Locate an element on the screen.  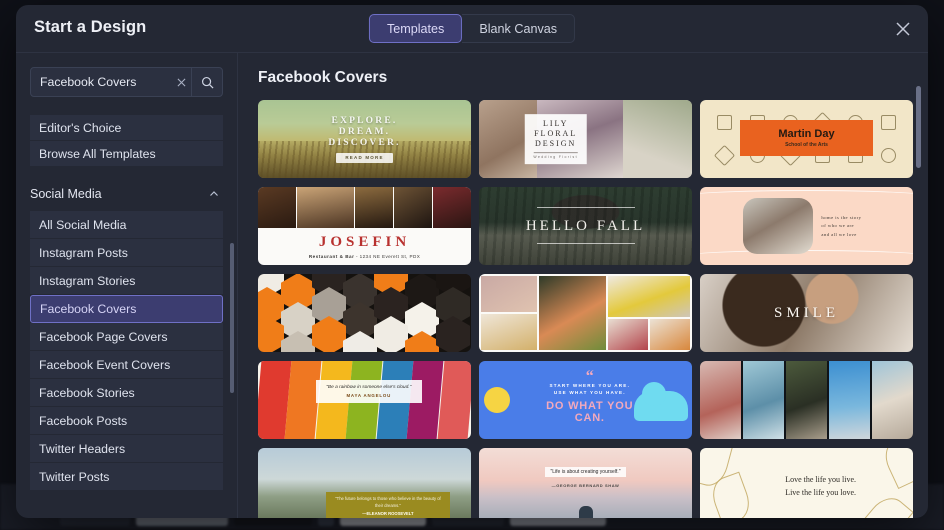
sidebar-item-facebook-page-covers: Facebook Page Covers is located at coordinates (126, 337).